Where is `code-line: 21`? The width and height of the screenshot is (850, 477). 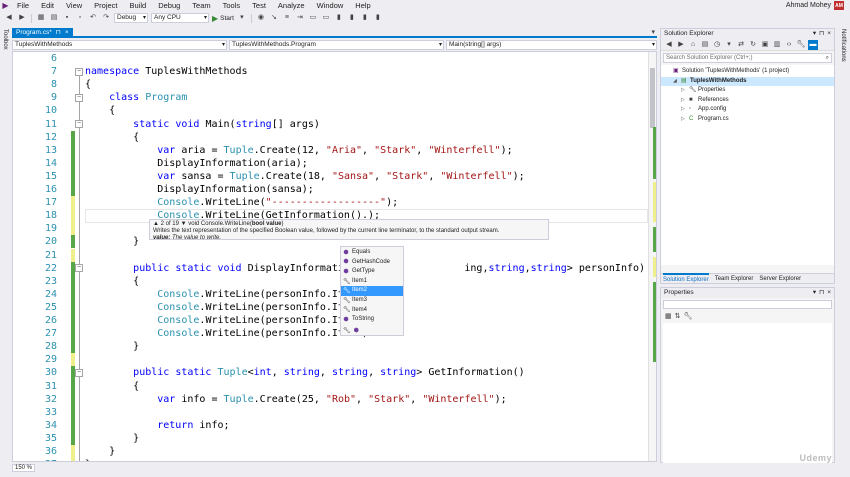
code-line: 21 is located at coordinates (334, 255).